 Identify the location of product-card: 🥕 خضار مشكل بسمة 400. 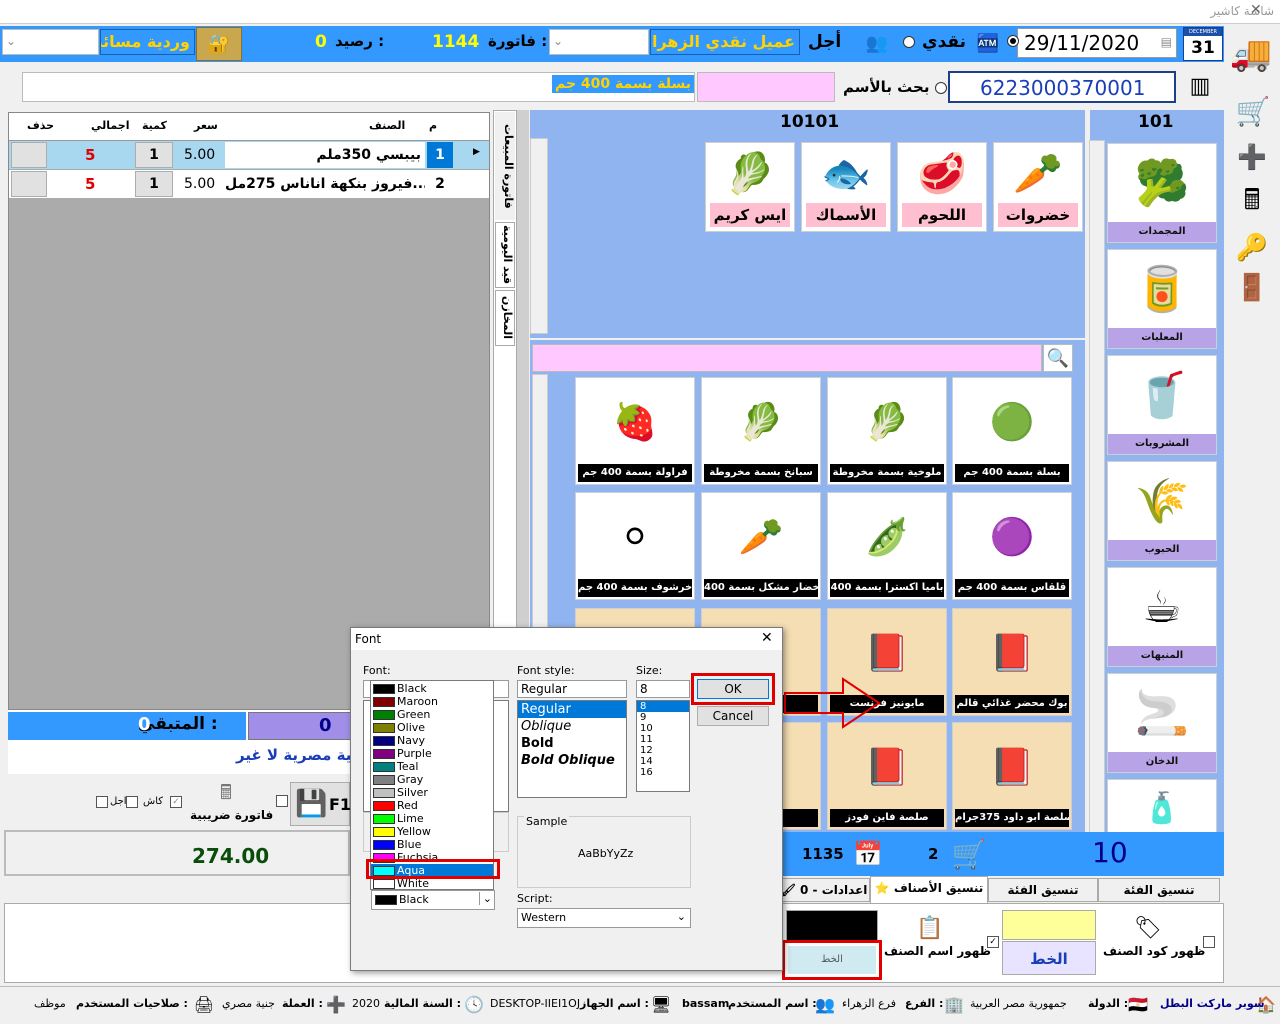
(761, 546).